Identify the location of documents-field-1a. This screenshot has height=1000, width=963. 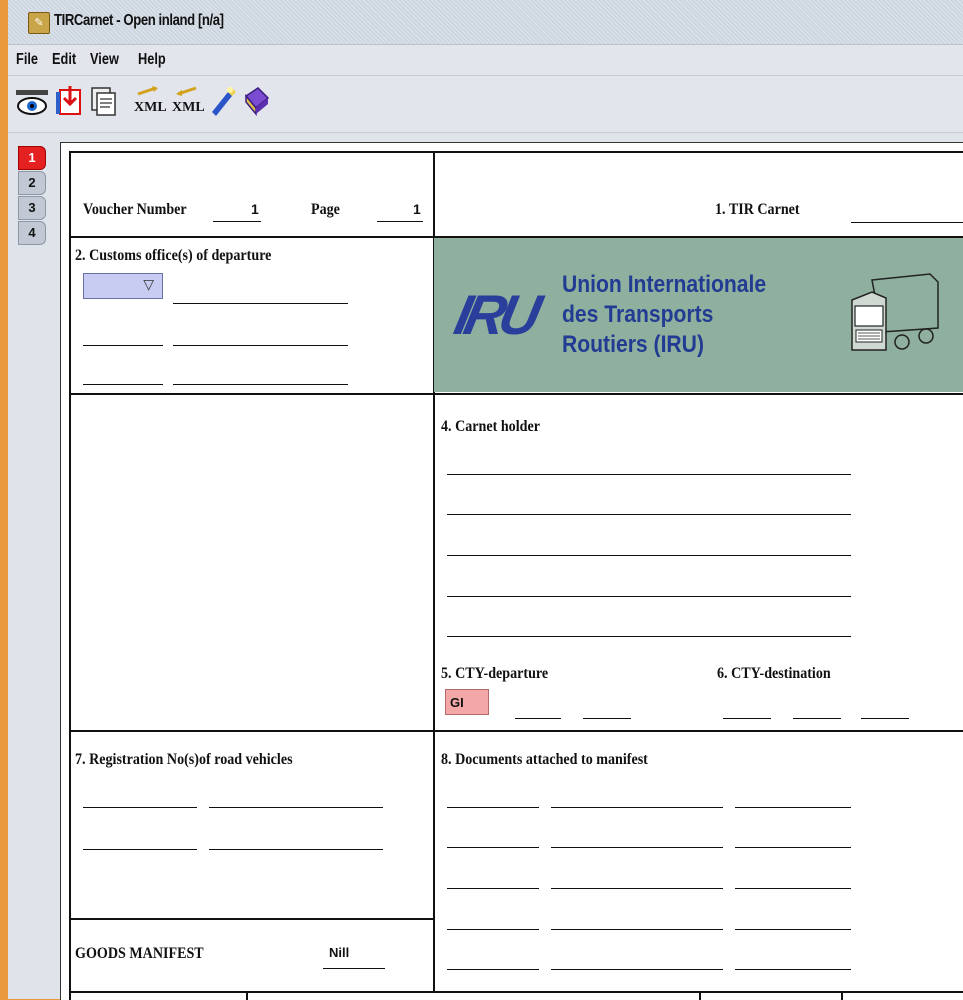
(493, 807).